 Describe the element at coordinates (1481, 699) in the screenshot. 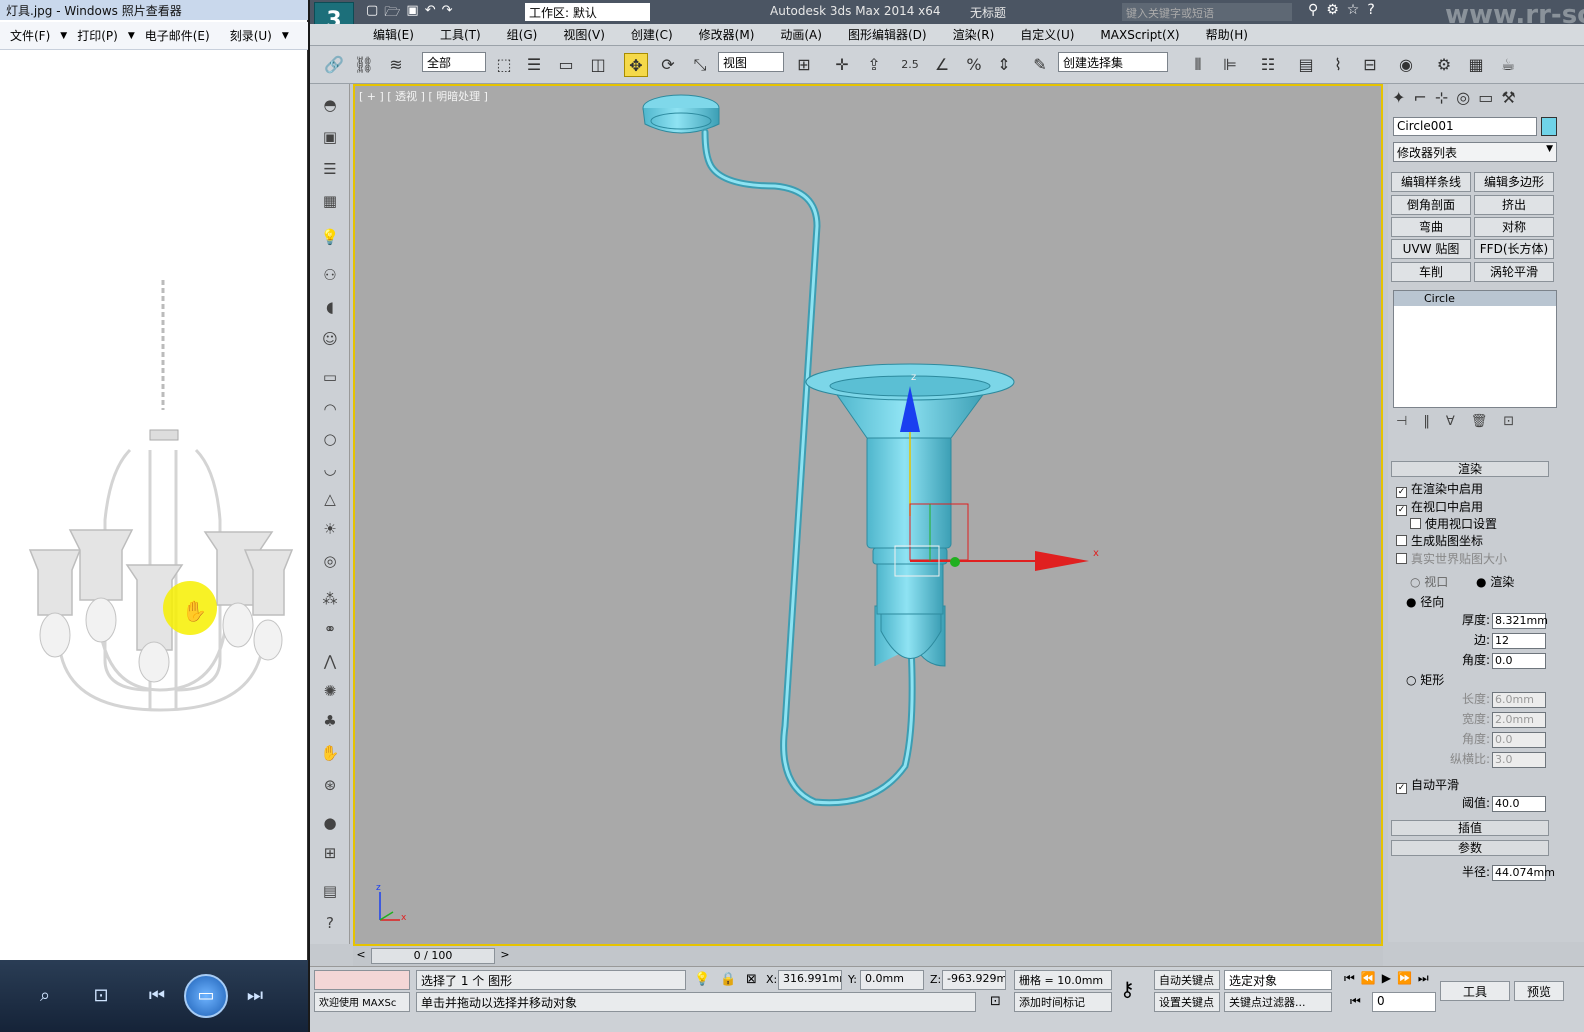

I see `length-spinner: 长度: 6.0mm` at that location.